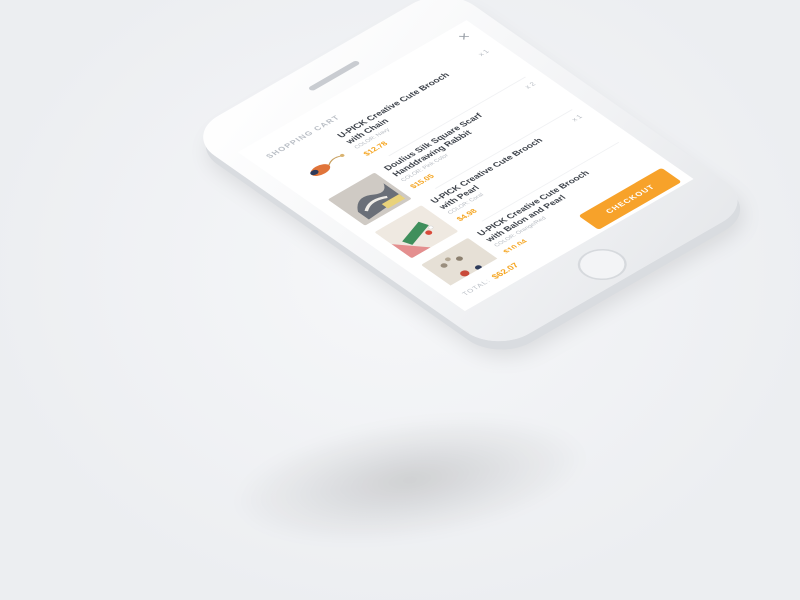 The height and width of the screenshot is (600, 800). What do you see at coordinates (410, 480) in the screenshot?
I see `phone-shadow` at bounding box center [410, 480].